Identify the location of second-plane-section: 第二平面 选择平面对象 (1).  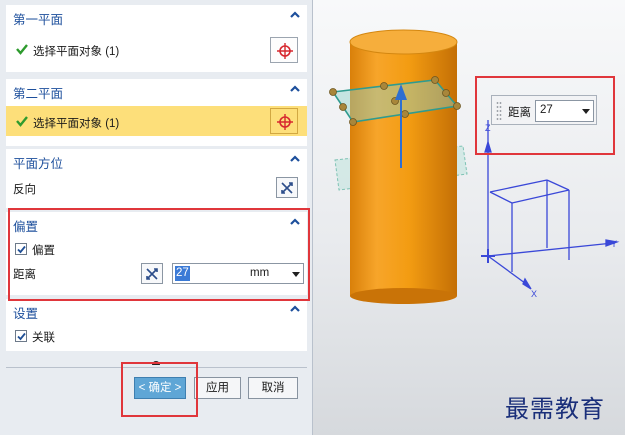
(156, 112).